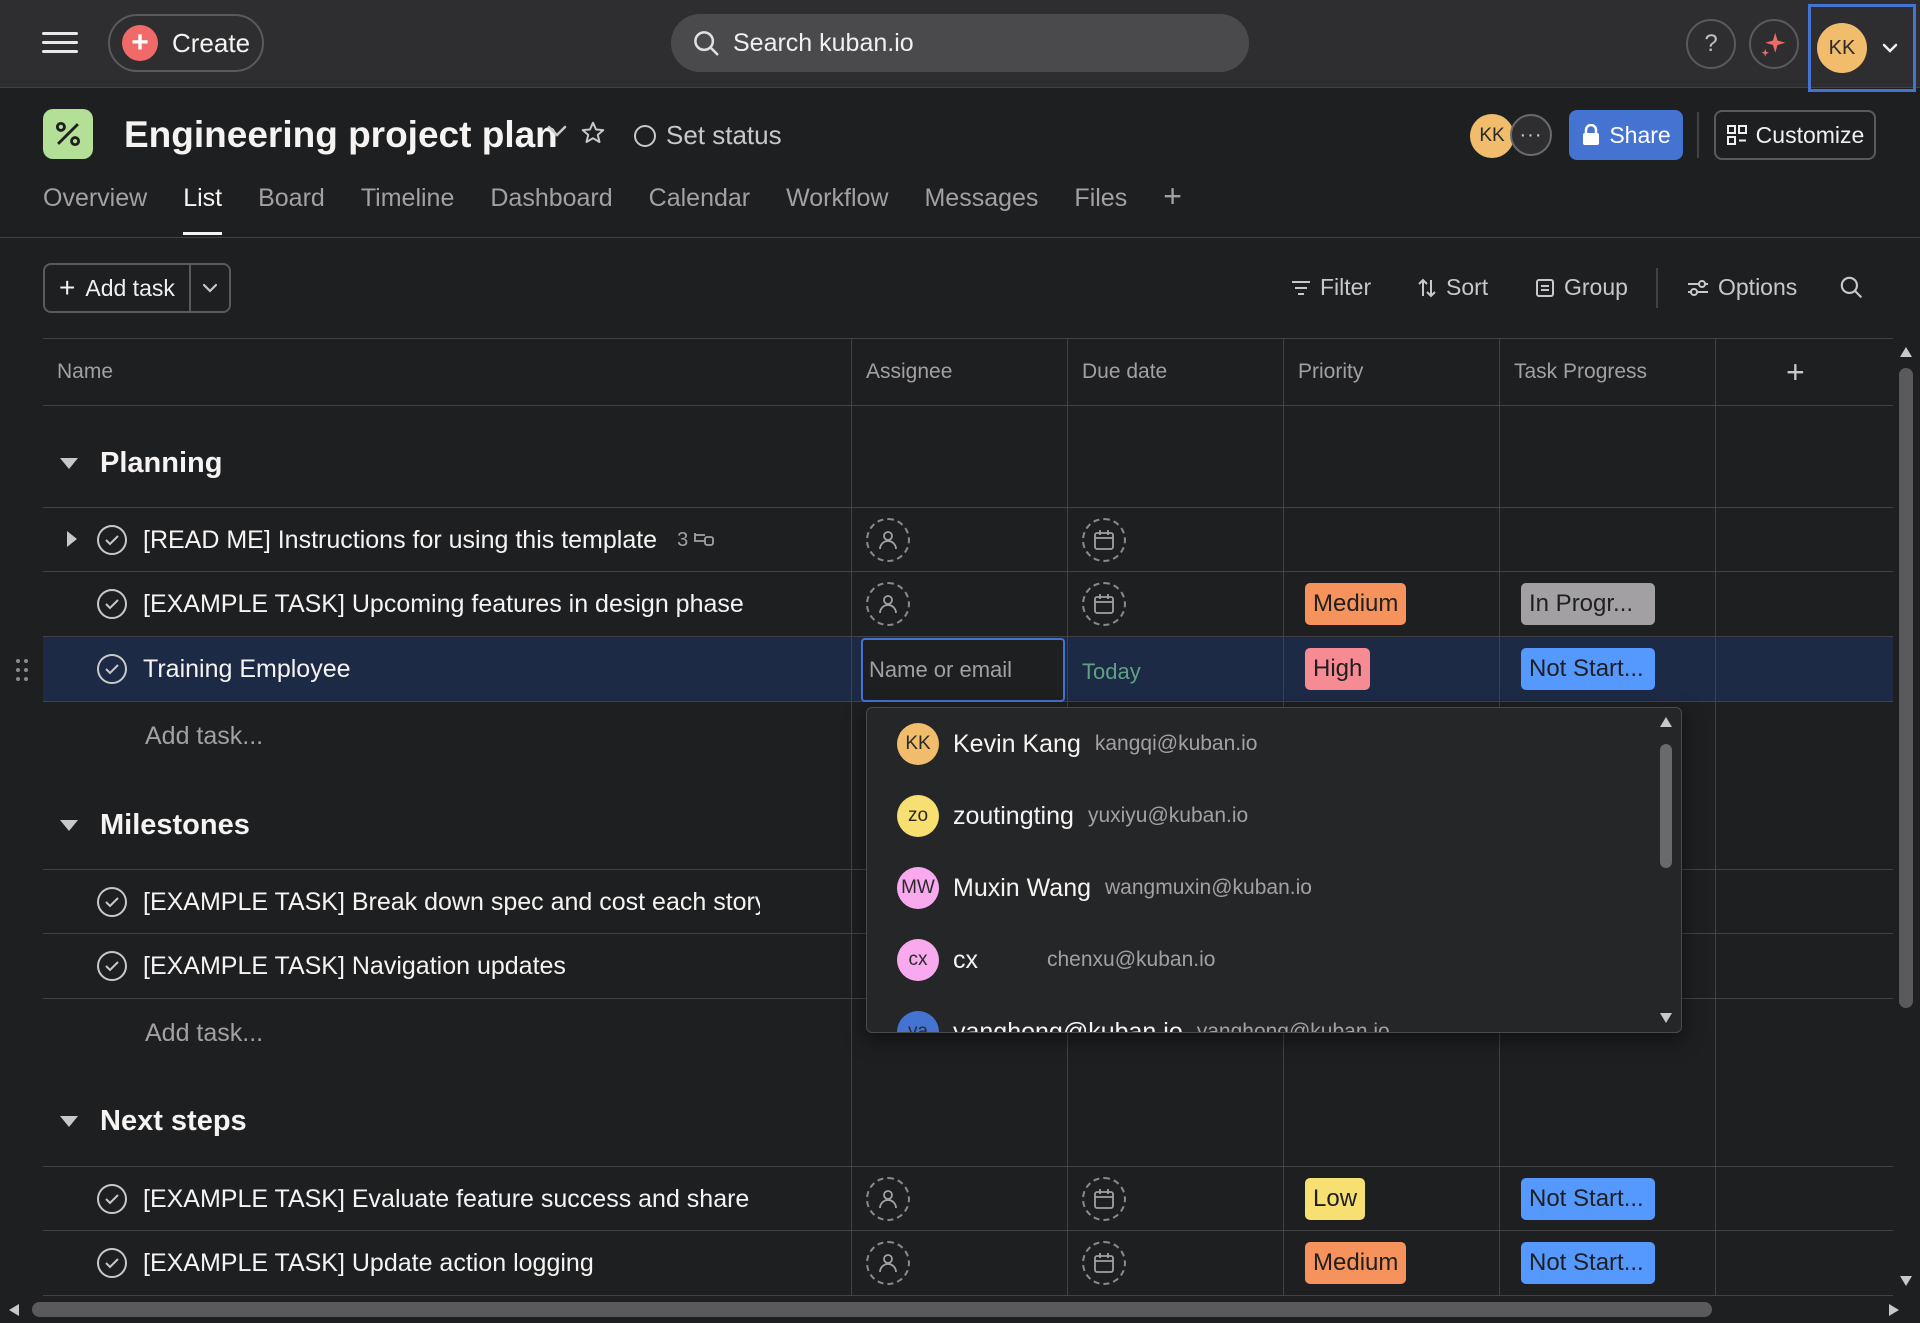 The image size is (1920, 1323). What do you see at coordinates (872, 1309) in the screenshot?
I see `horizontal-scroll-thumb` at bounding box center [872, 1309].